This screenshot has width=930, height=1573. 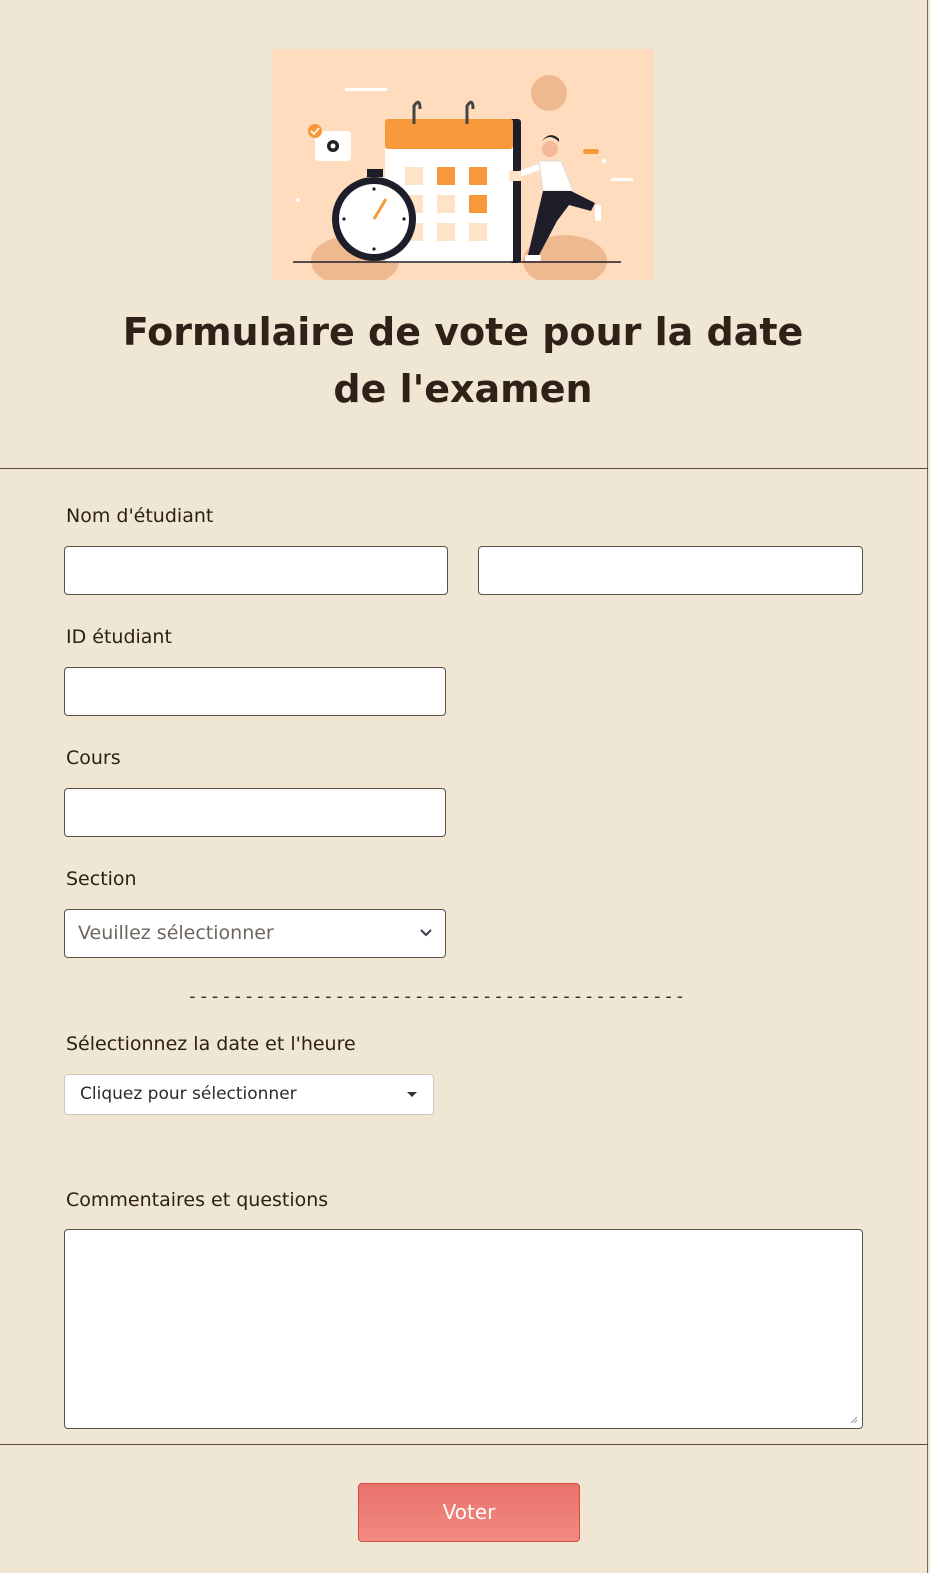 What do you see at coordinates (426, 933) in the screenshot?
I see `chevron-down-icon` at bounding box center [426, 933].